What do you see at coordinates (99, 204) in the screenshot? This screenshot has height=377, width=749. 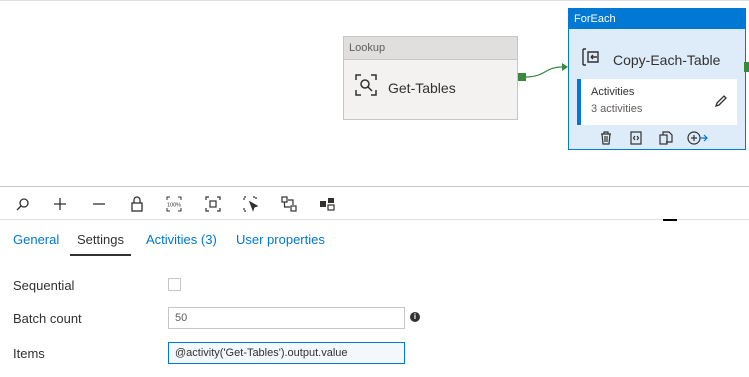 I see `zoom-out-icon` at bounding box center [99, 204].